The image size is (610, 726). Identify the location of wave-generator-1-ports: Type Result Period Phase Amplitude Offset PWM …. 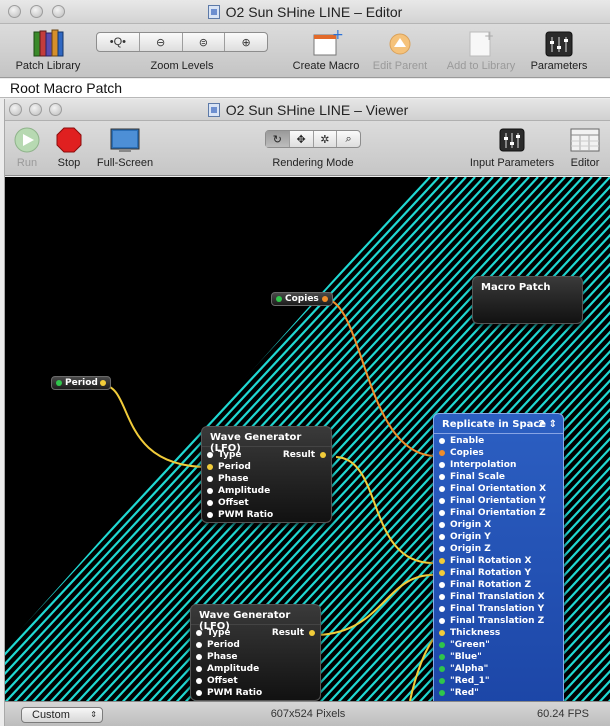
(266, 484).